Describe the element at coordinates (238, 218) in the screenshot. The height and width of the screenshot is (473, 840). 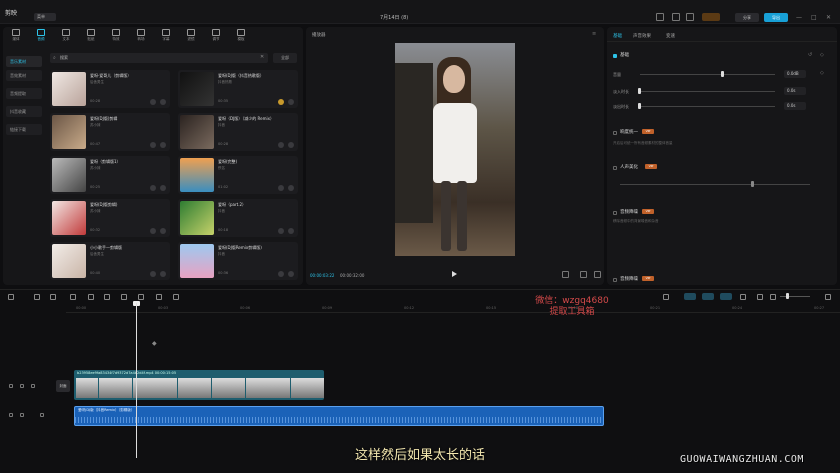
I see `music-card: 爱呀（part.2） 抖音 00:18` at that location.